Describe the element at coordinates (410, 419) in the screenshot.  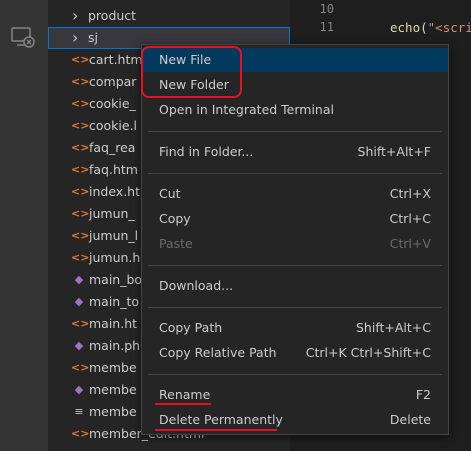
I see `menu-item-shortcut: Delete` at that location.